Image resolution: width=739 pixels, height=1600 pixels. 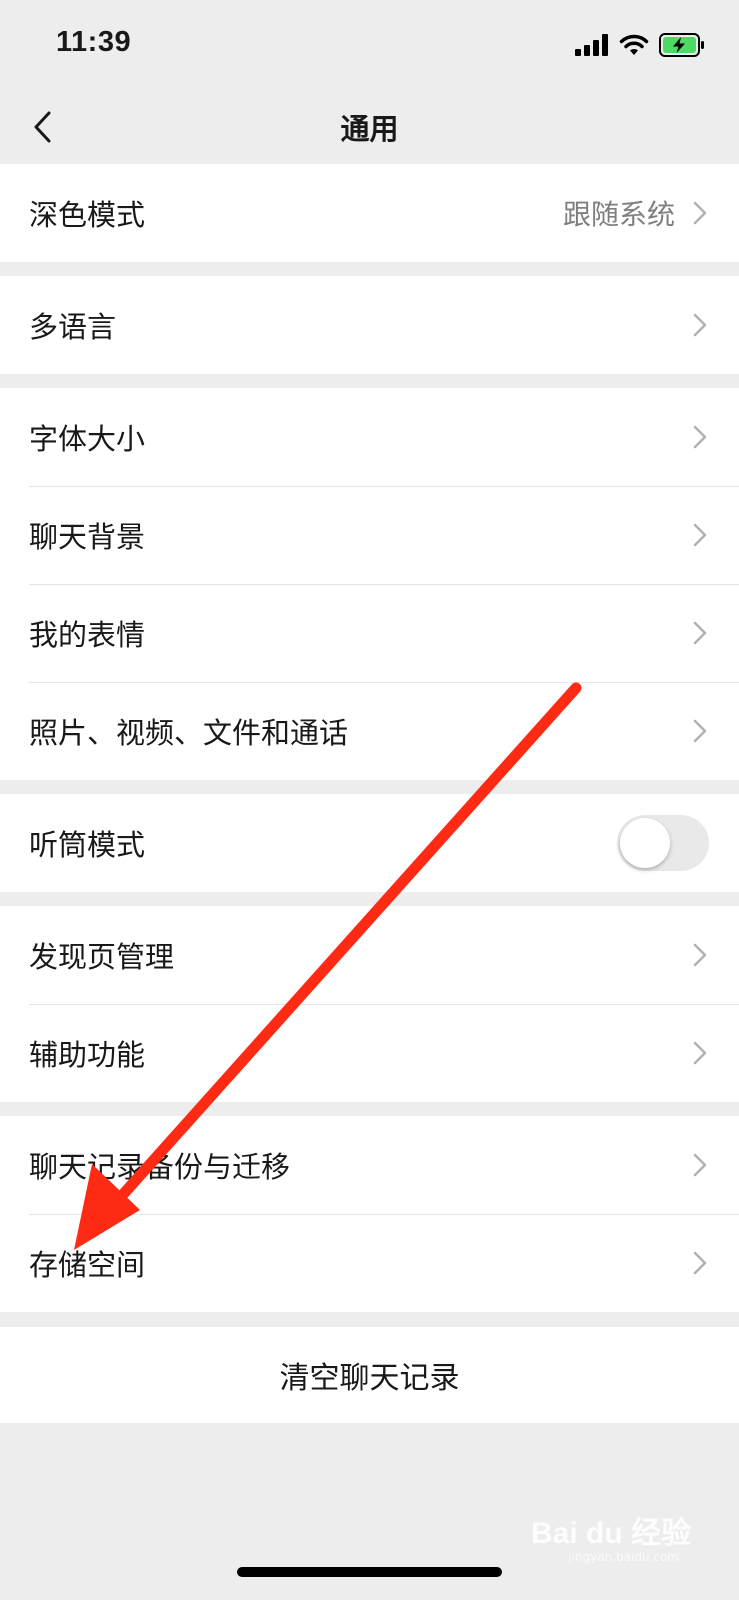 I want to click on status-bar: 11:39, so click(x=369, y=44).